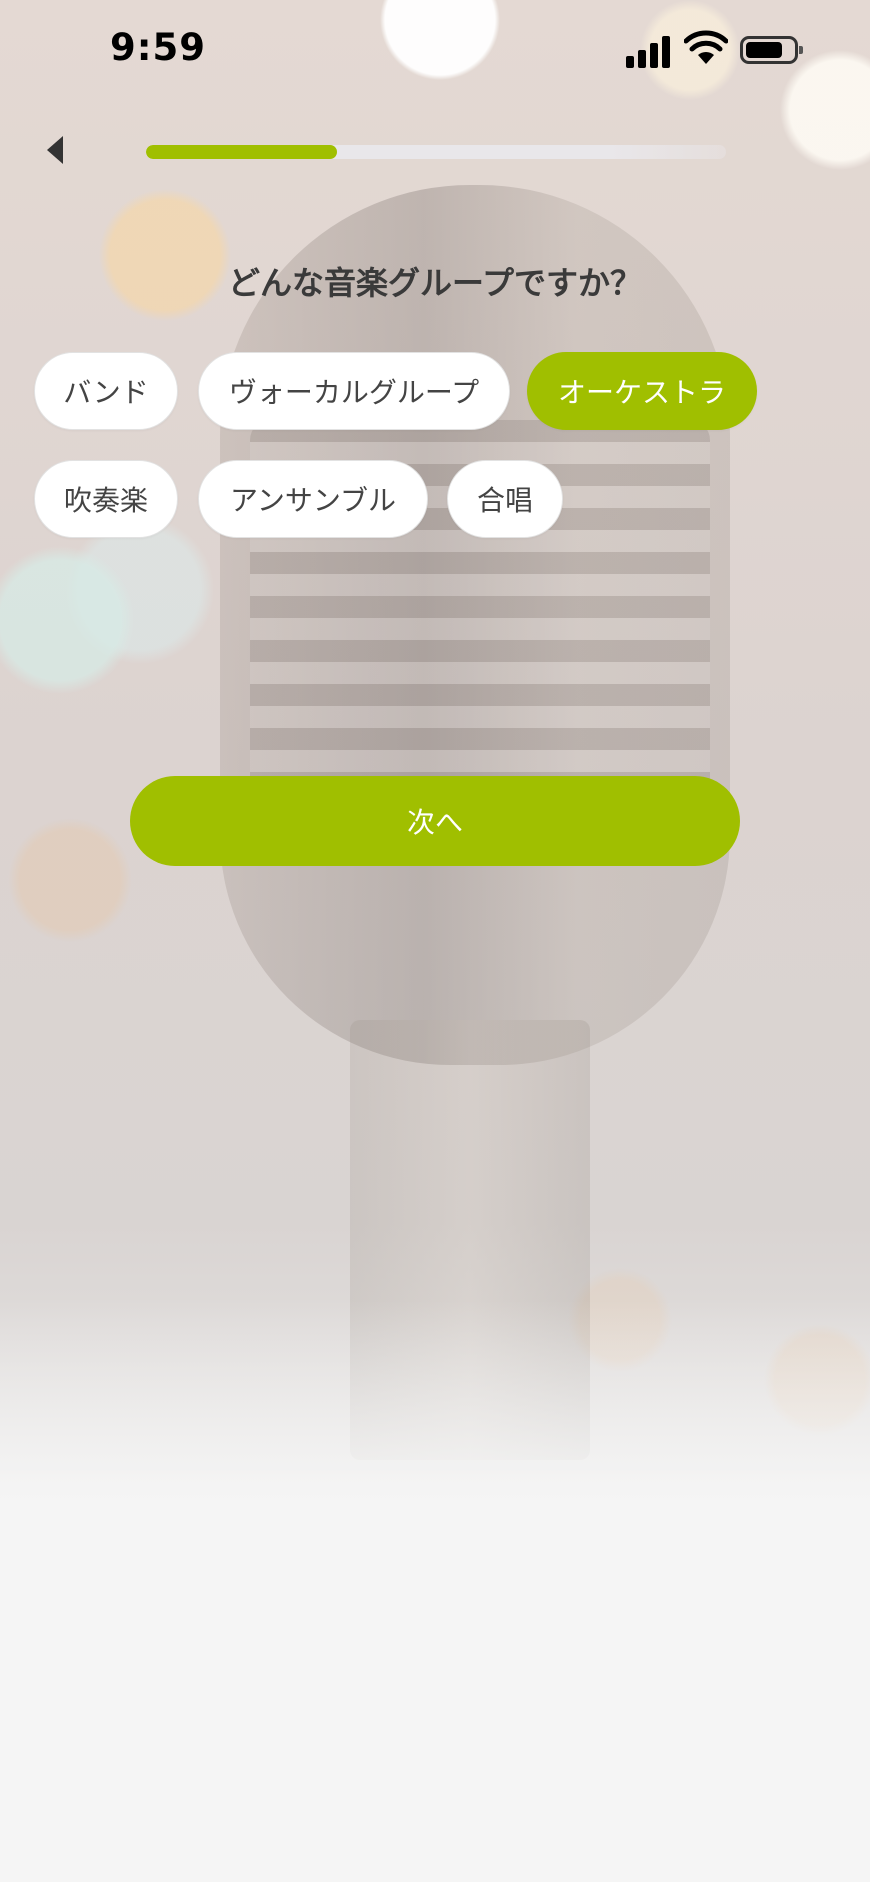  I want to click on option-chip-label: ヴォーカルグループ, so click(354, 392).